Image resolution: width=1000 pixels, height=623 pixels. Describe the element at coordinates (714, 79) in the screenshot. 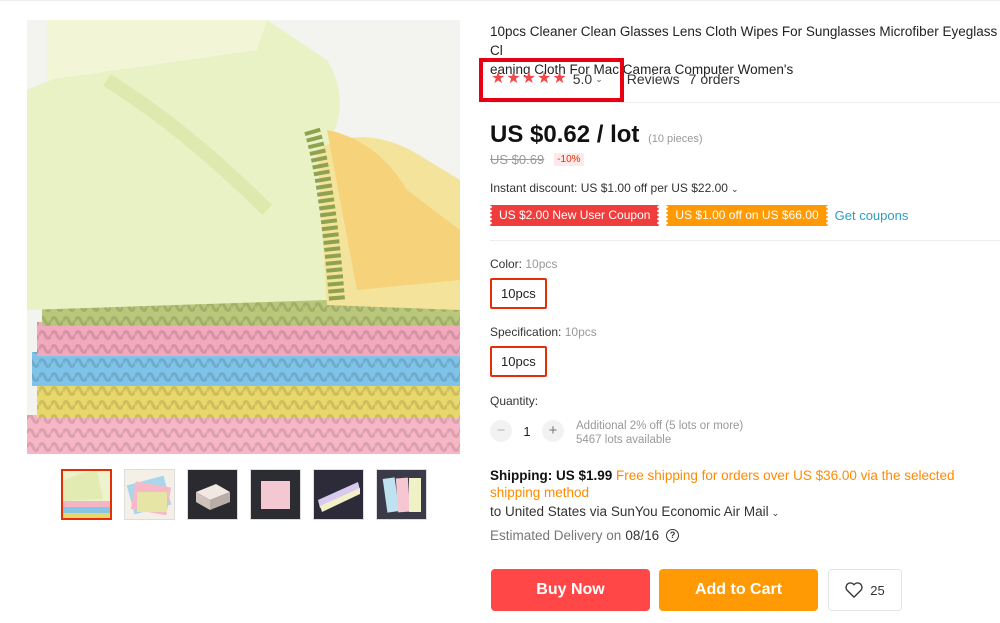

I see `orders-count: 7 orders` at that location.